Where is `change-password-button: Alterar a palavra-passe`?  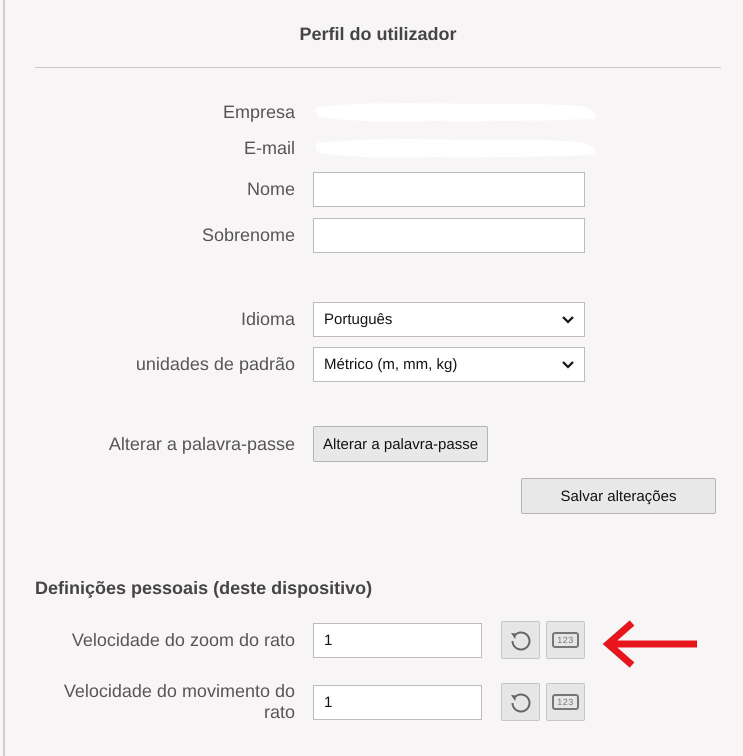
change-password-button: Alterar a palavra-passe is located at coordinates (400, 444).